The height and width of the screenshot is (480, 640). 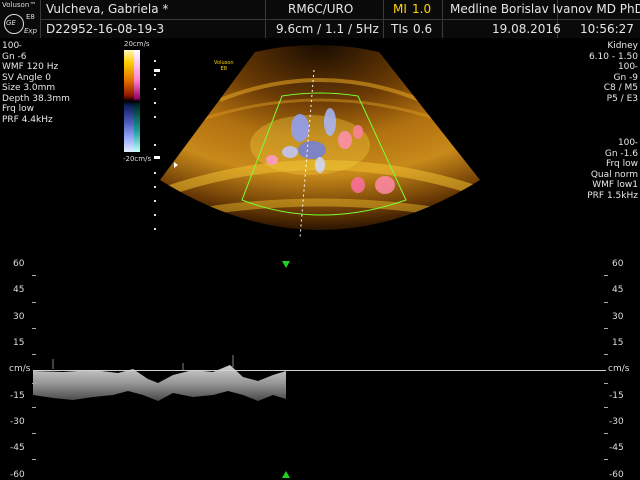 I want to click on mi-value: 1.0, so click(x=422, y=9).